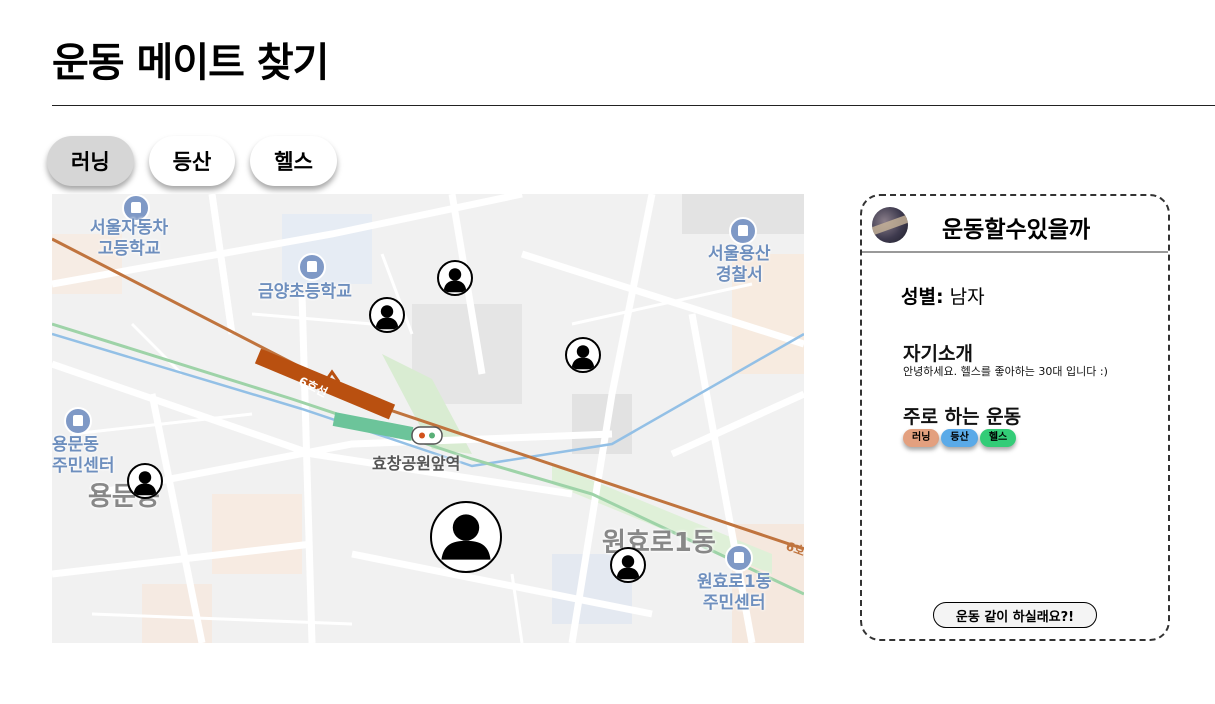  Describe the element at coordinates (743, 231) in the screenshot. I see `police-pin-icon` at that location.